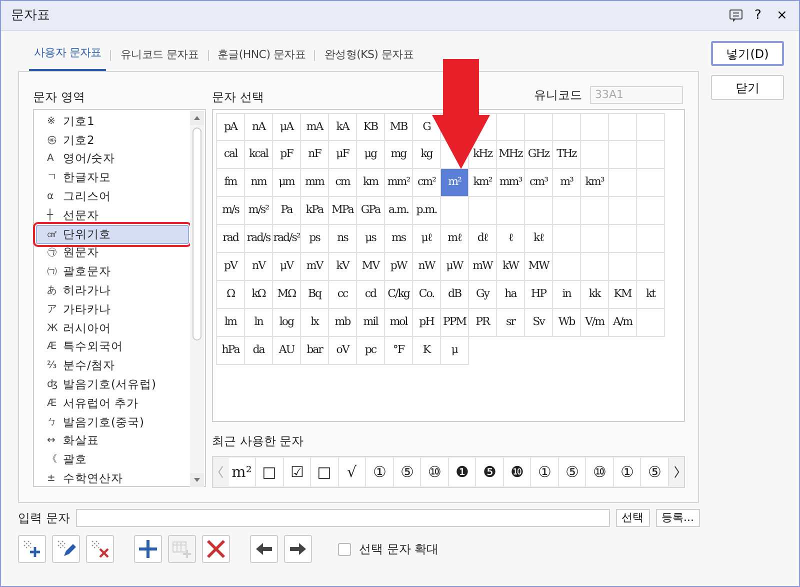 The height and width of the screenshot is (587, 800). What do you see at coordinates (259, 294) in the screenshot?
I see `symbol-cell: kΩ` at bounding box center [259, 294].